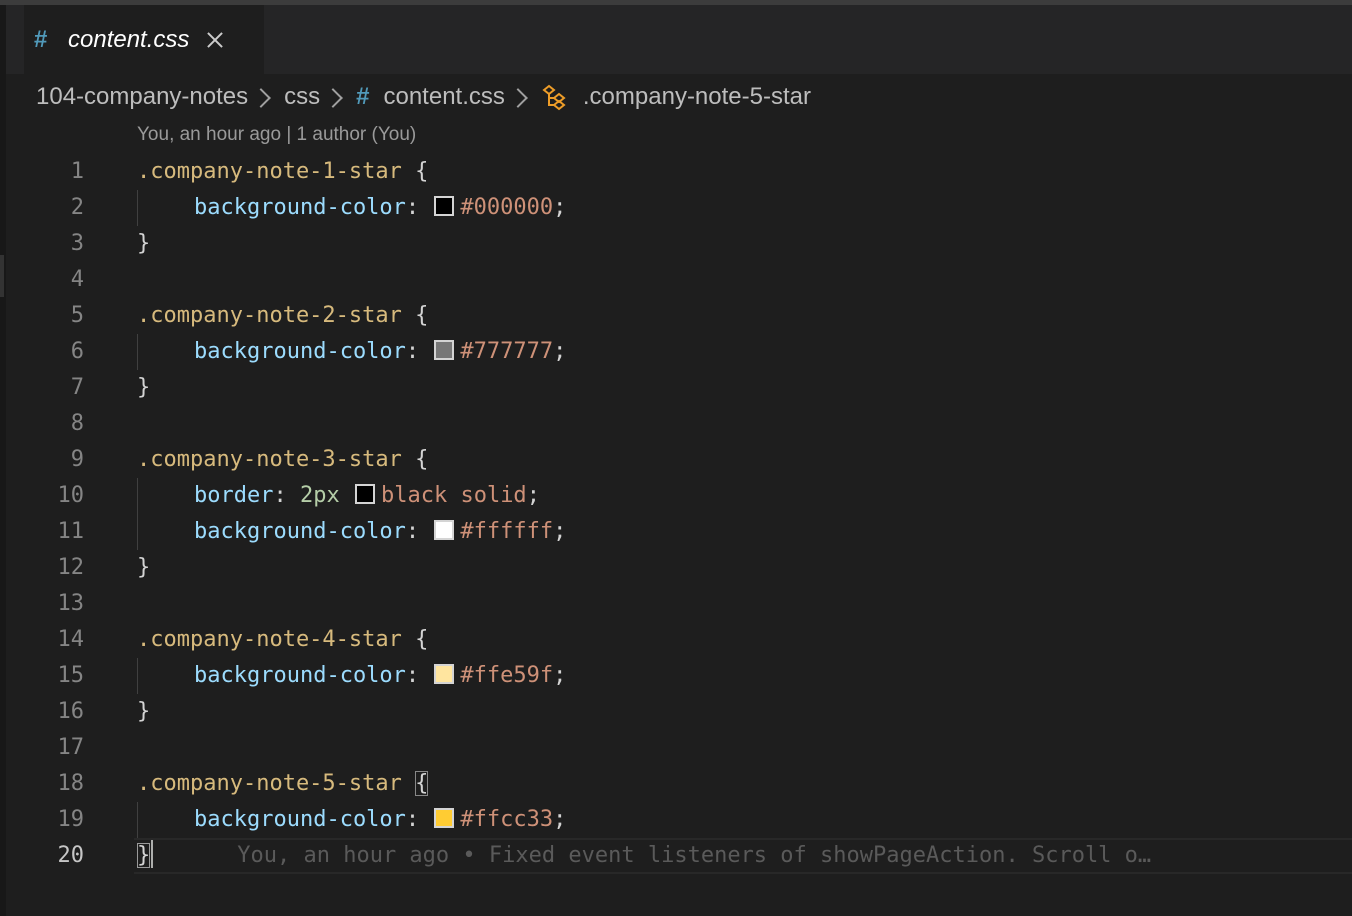 Image resolution: width=1352 pixels, height=916 pixels. I want to click on line-number: 18, so click(71, 783).